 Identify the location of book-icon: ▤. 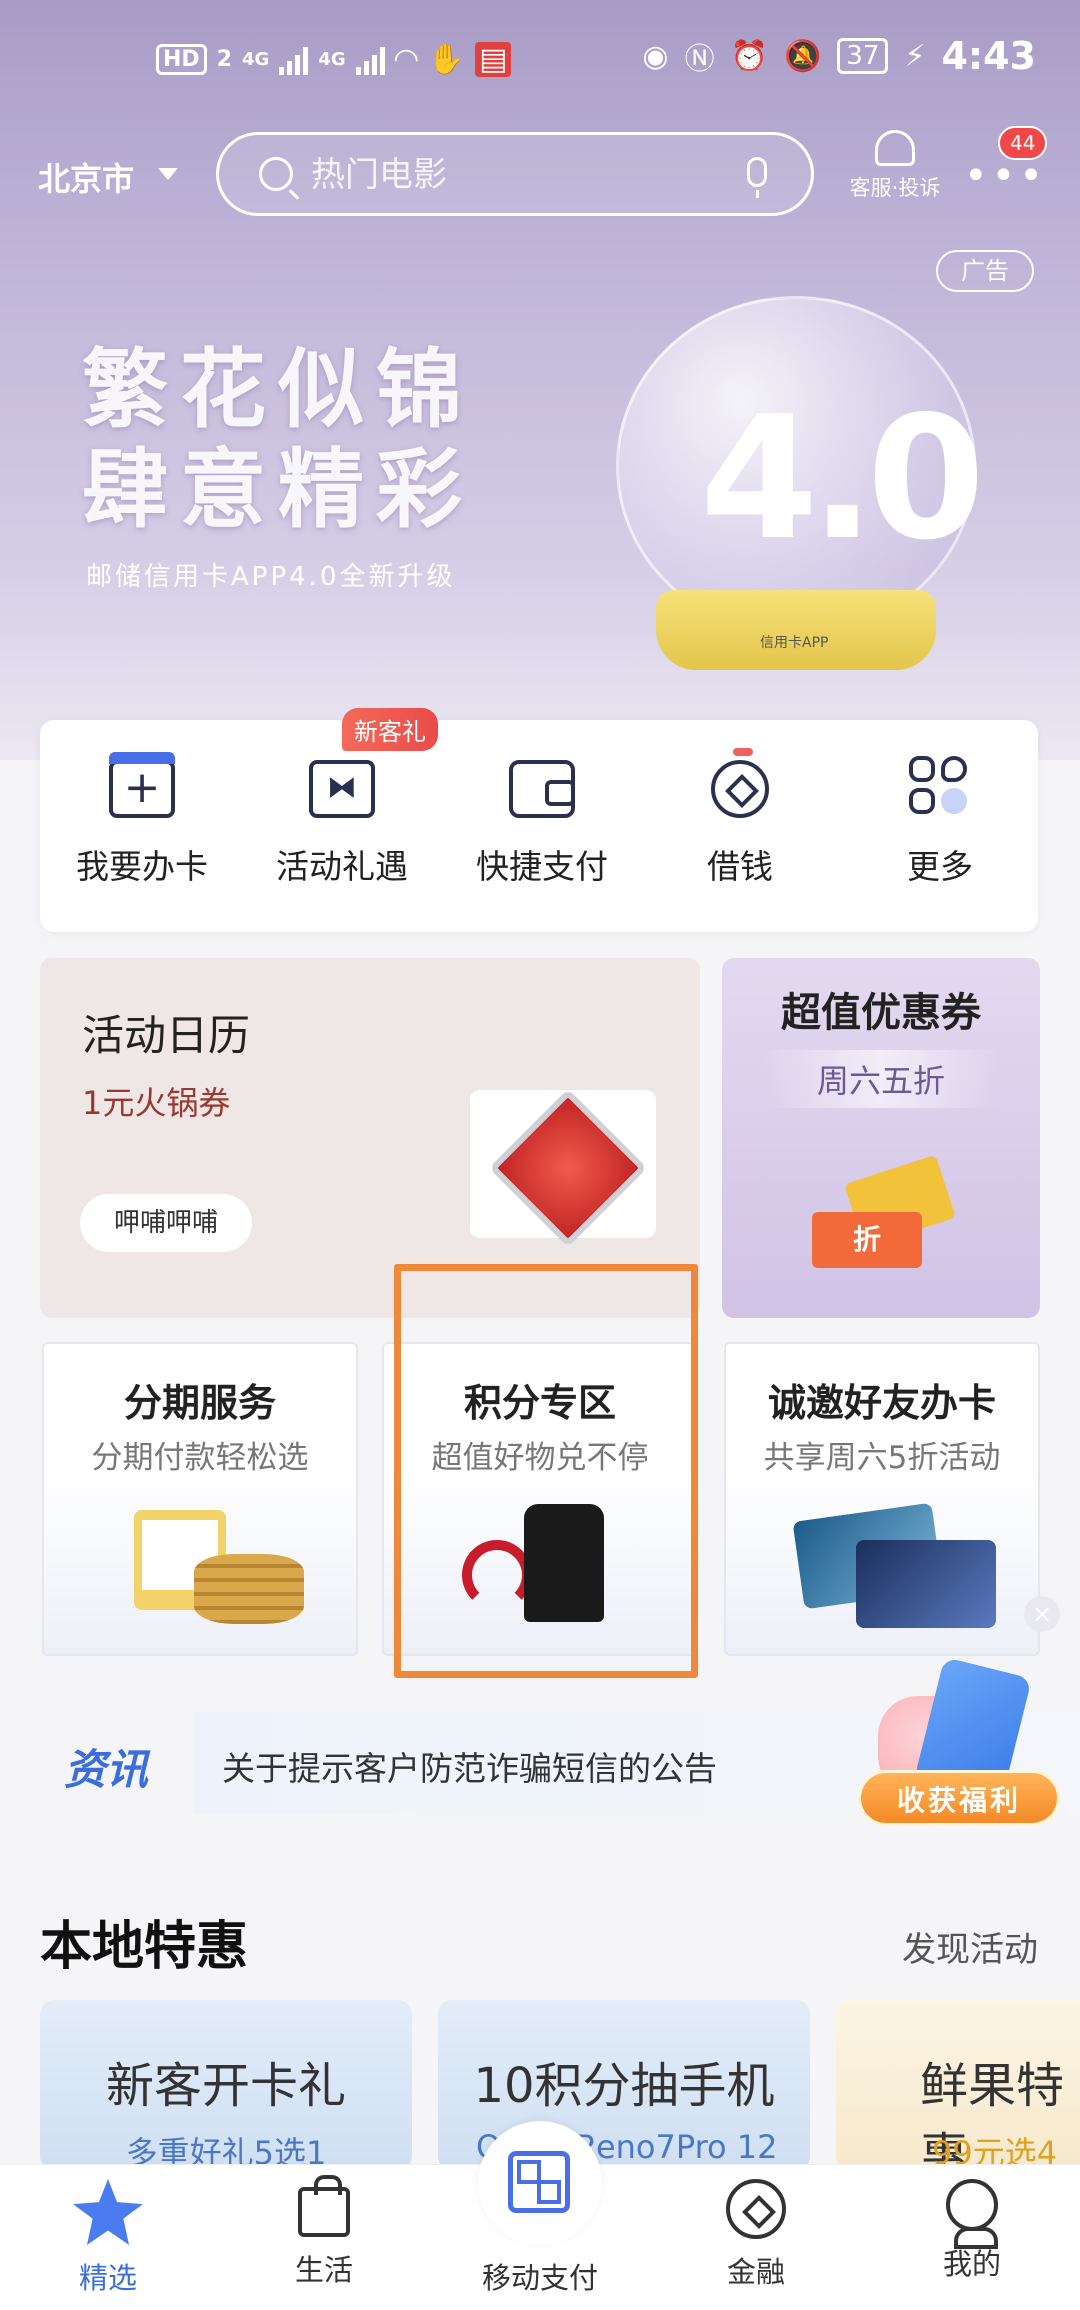
(493, 59).